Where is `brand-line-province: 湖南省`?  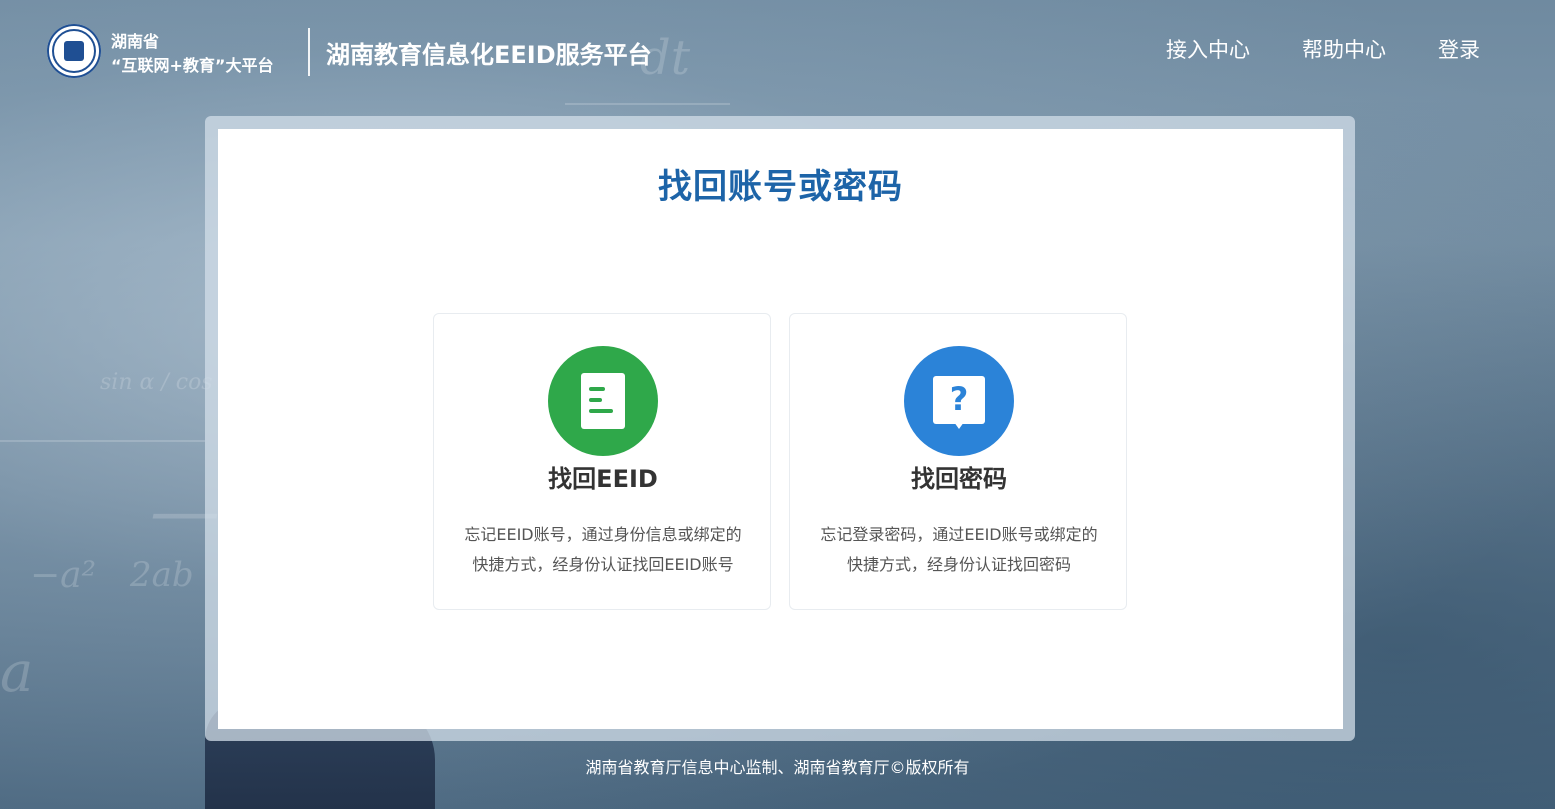
brand-line-province: 湖南省 is located at coordinates (135, 41).